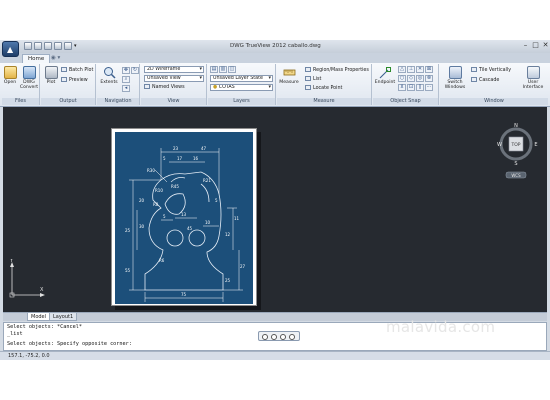 The width and height of the screenshot is (550, 400). I want to click on close-button: ✕, so click(545, 46).